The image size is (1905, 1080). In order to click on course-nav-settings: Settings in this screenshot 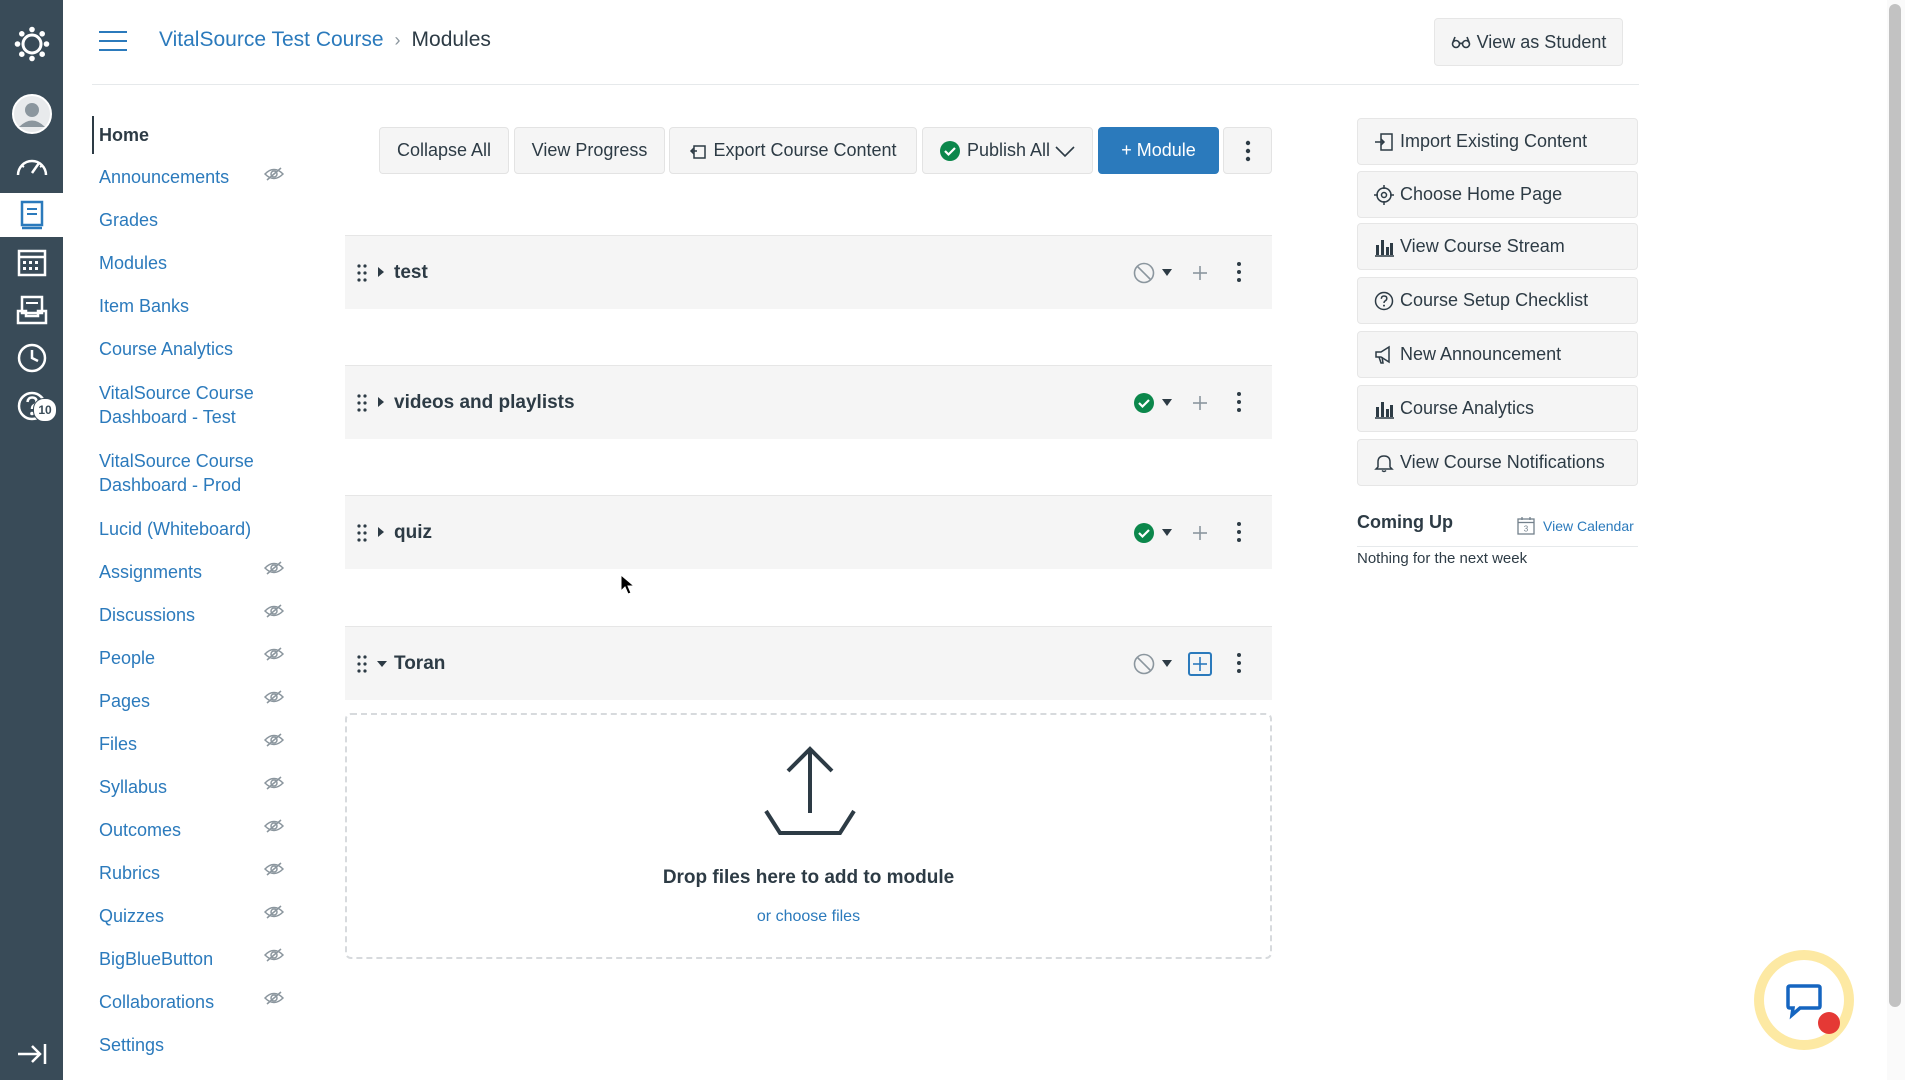, I will do `click(184, 1045)`.